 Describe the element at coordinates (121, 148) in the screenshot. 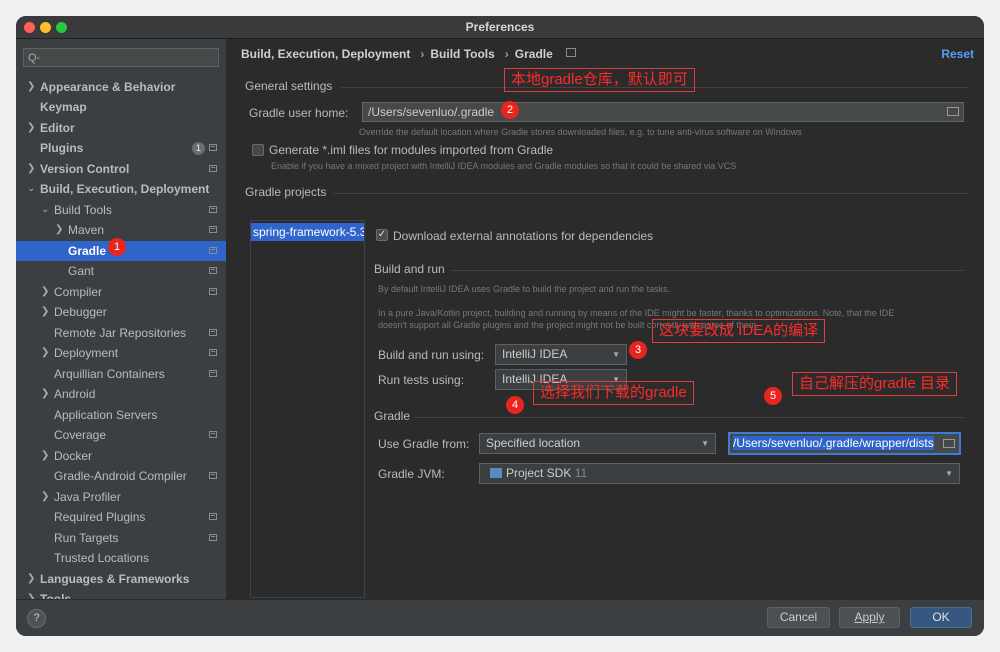

I see `sidebar-item-plugins: Plugins 1` at that location.